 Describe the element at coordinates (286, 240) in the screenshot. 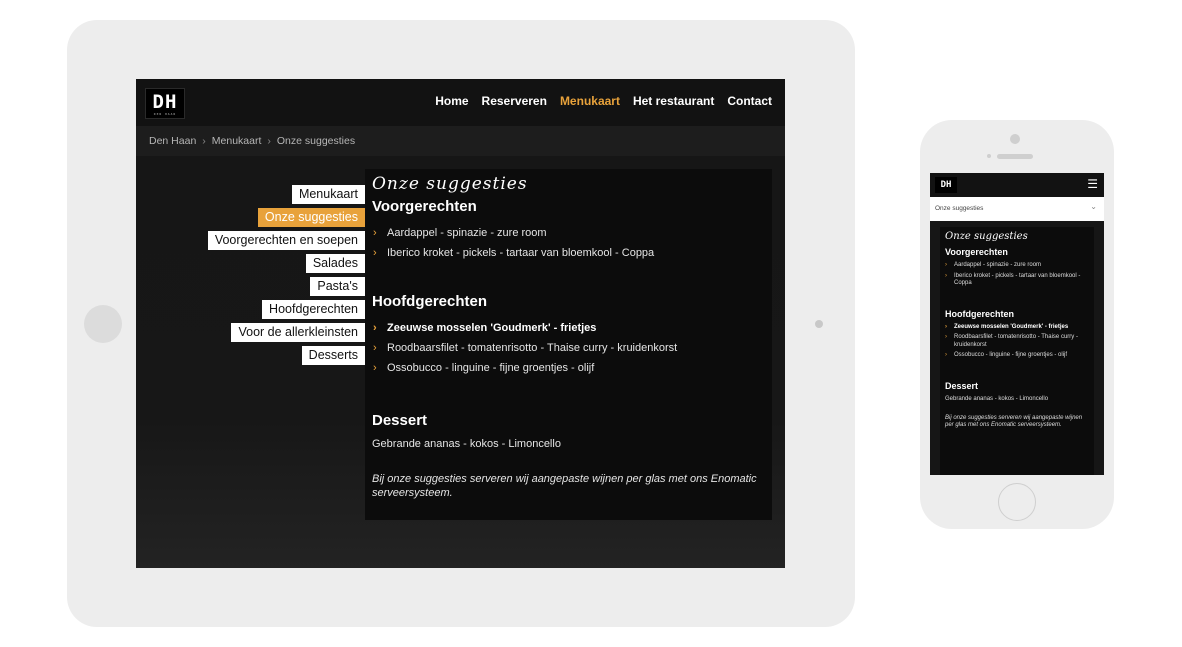

I see `sidemenu-voorgerechten-en-soepen: Voorgerechten en soepen` at that location.